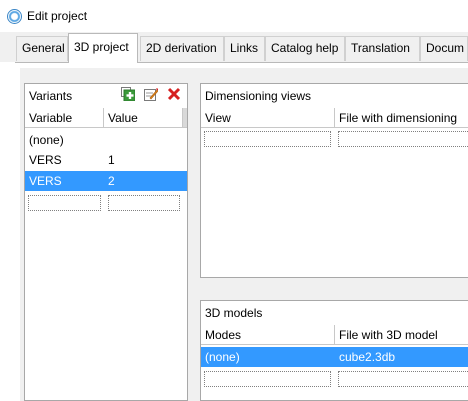 The height and width of the screenshot is (401, 468). Describe the element at coordinates (128, 94) in the screenshot. I see `add-icon` at that location.